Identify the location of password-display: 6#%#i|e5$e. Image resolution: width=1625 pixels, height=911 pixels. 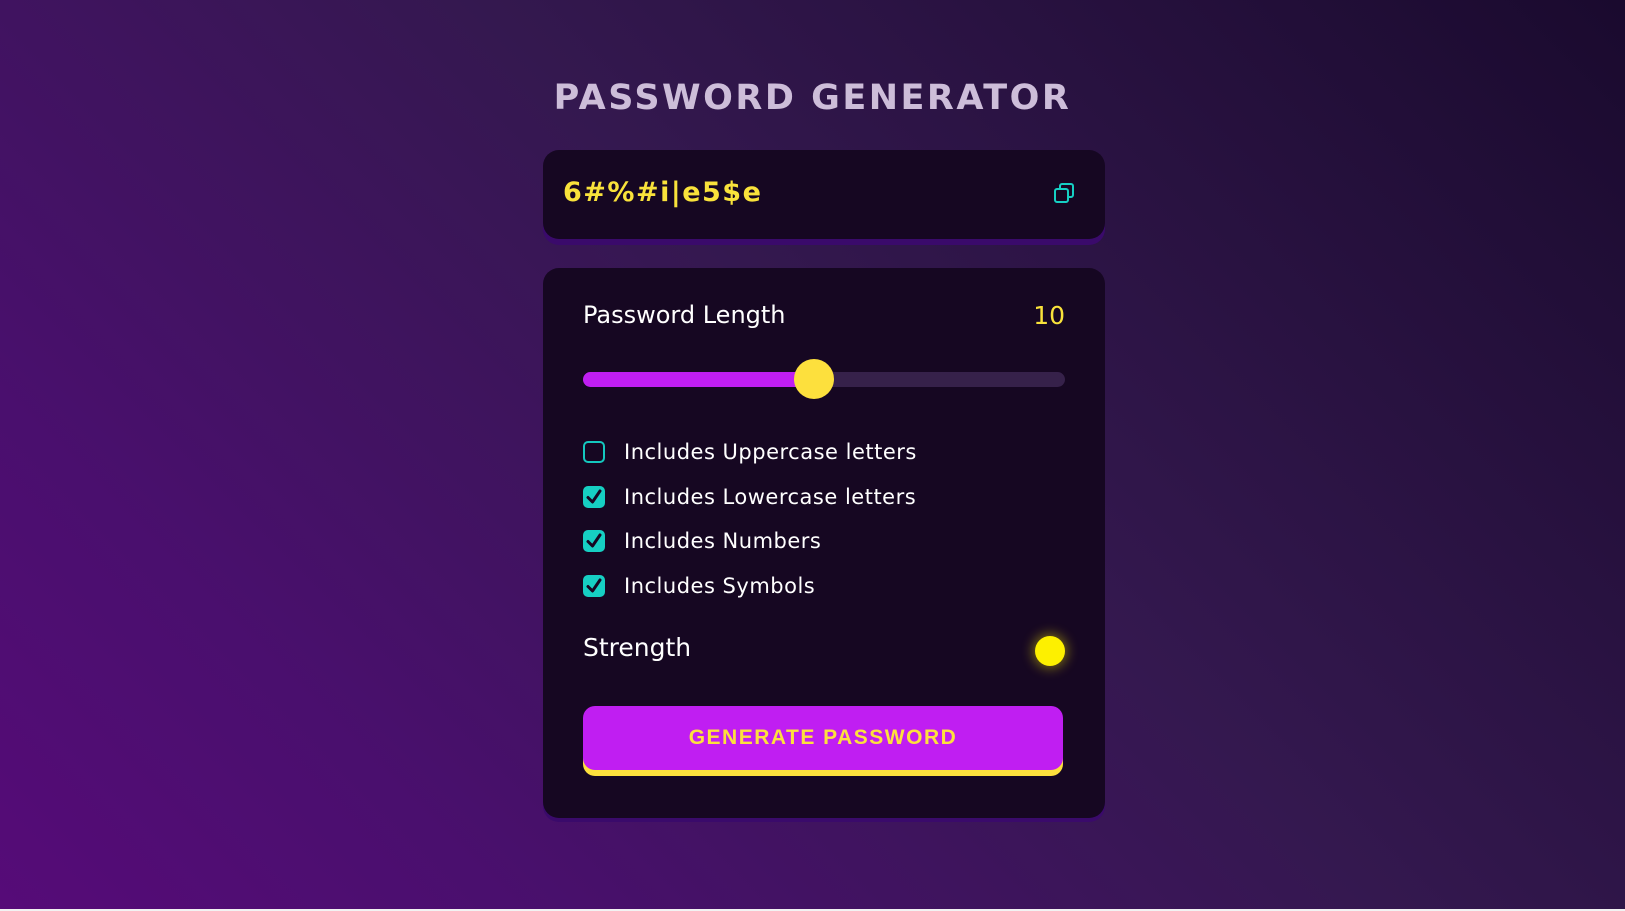
(824, 194).